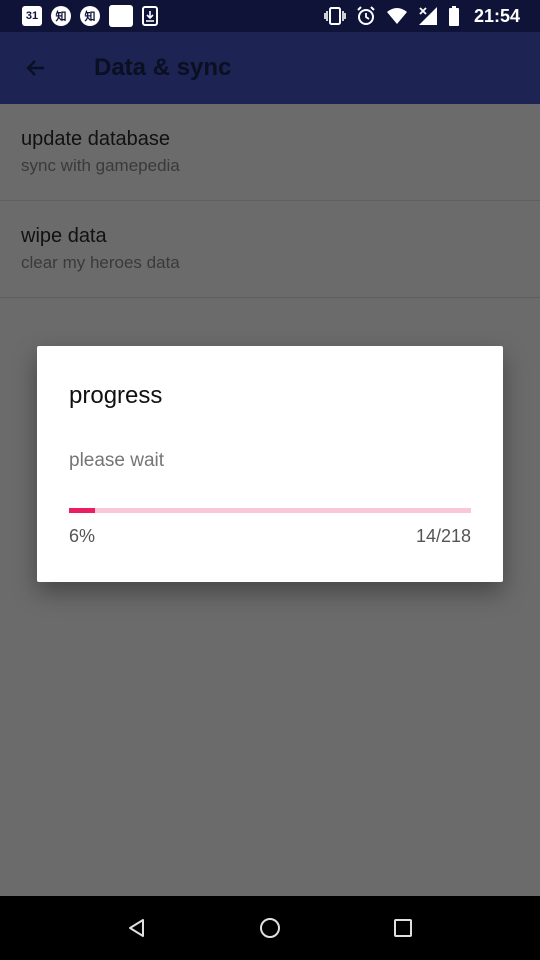 The height and width of the screenshot is (960, 540). What do you see at coordinates (163, 67) in the screenshot?
I see `page-title: Data & sync` at bounding box center [163, 67].